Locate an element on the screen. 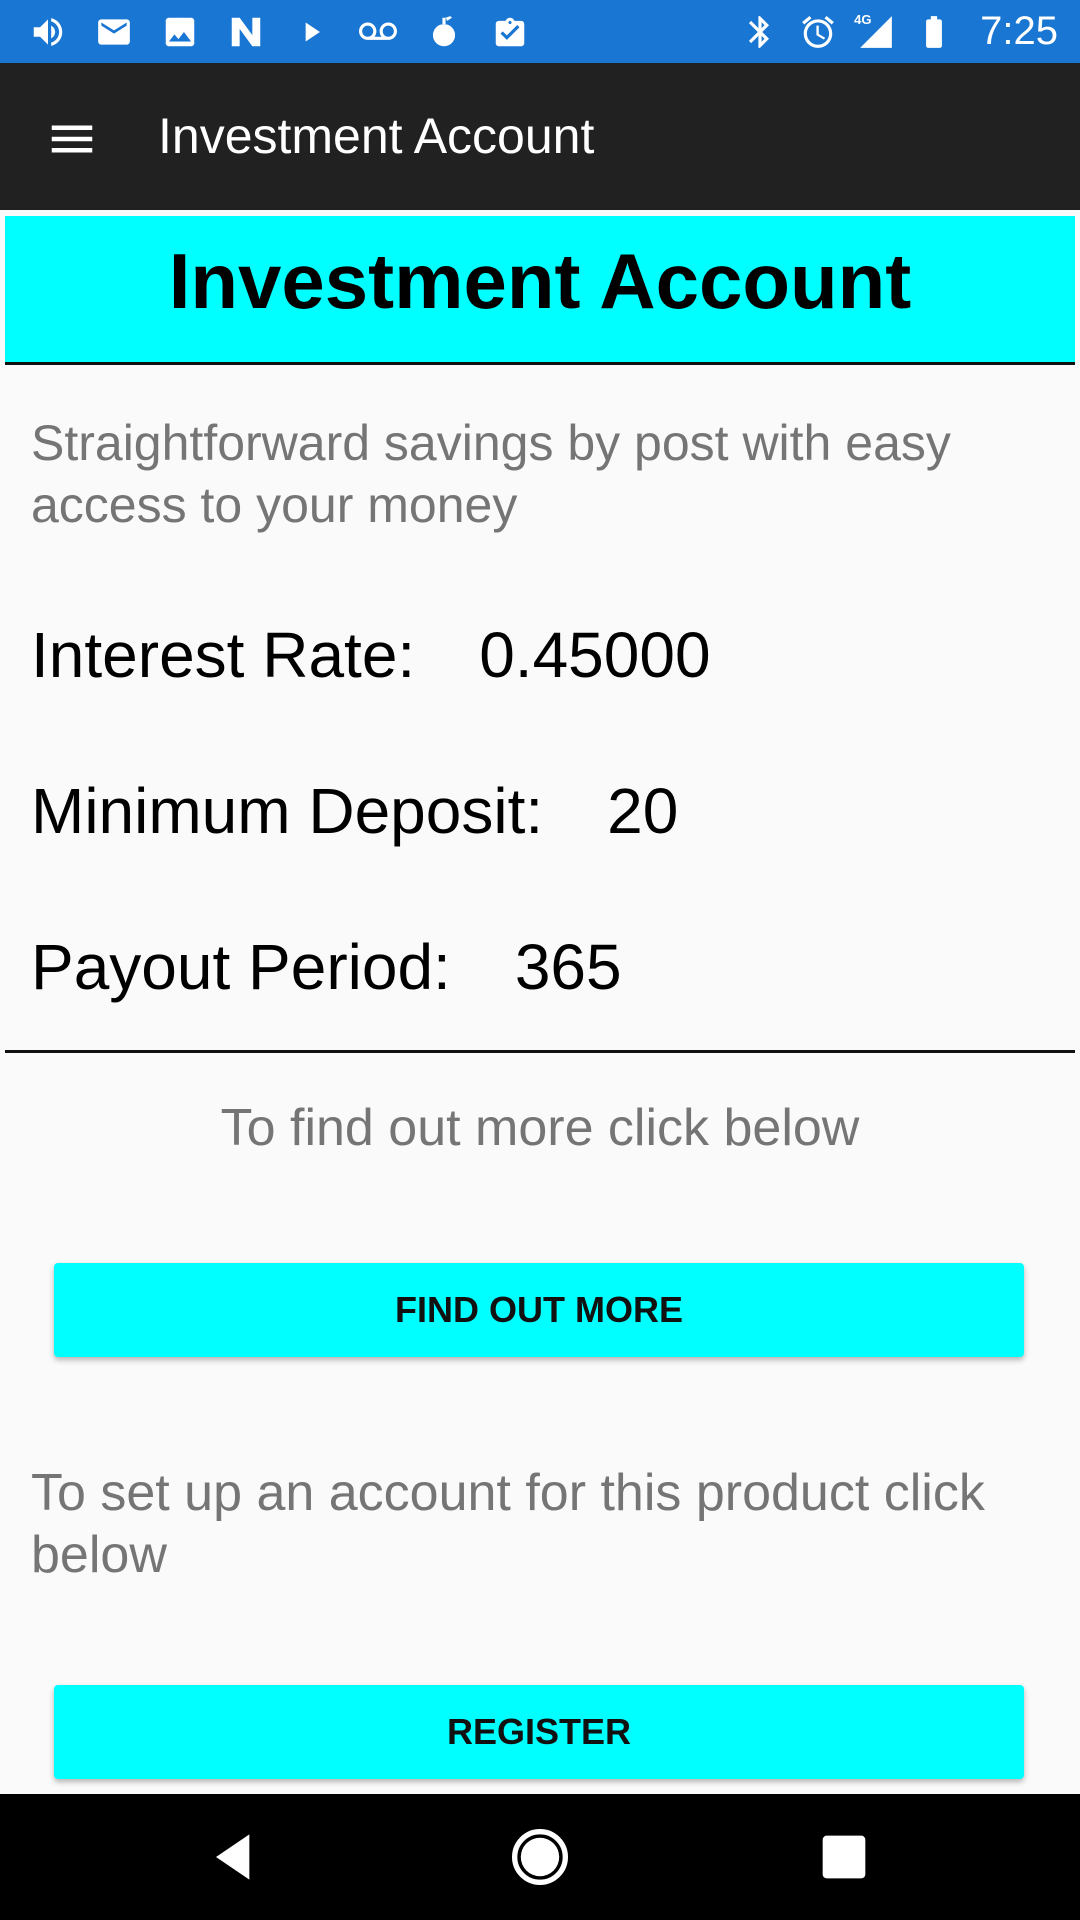  bluetooth-icon is located at coordinates (760, 32).